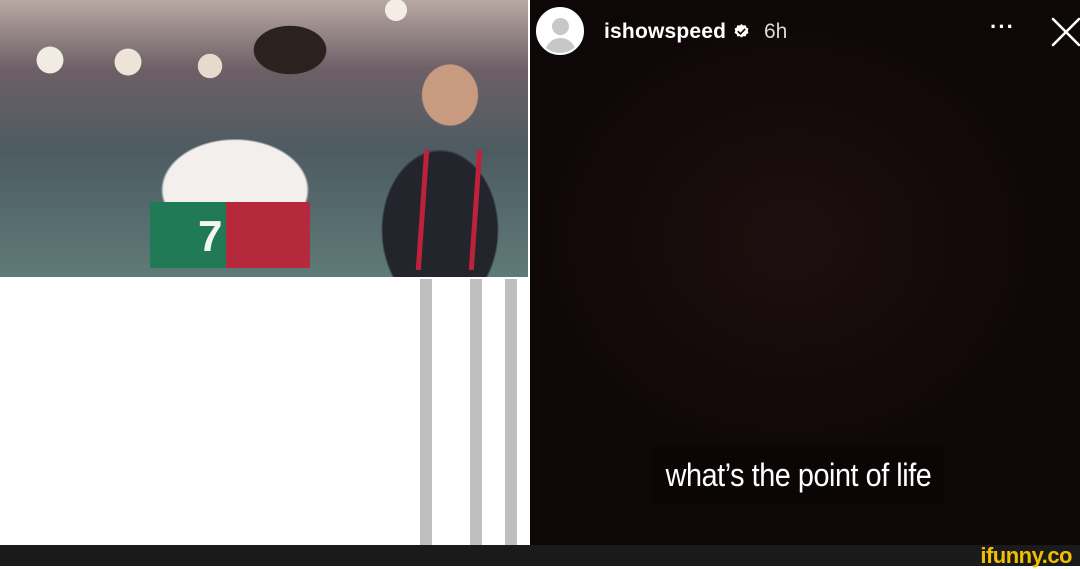  Describe the element at coordinates (798, 475) in the screenshot. I see `story-caption: what’s the point of life` at that location.